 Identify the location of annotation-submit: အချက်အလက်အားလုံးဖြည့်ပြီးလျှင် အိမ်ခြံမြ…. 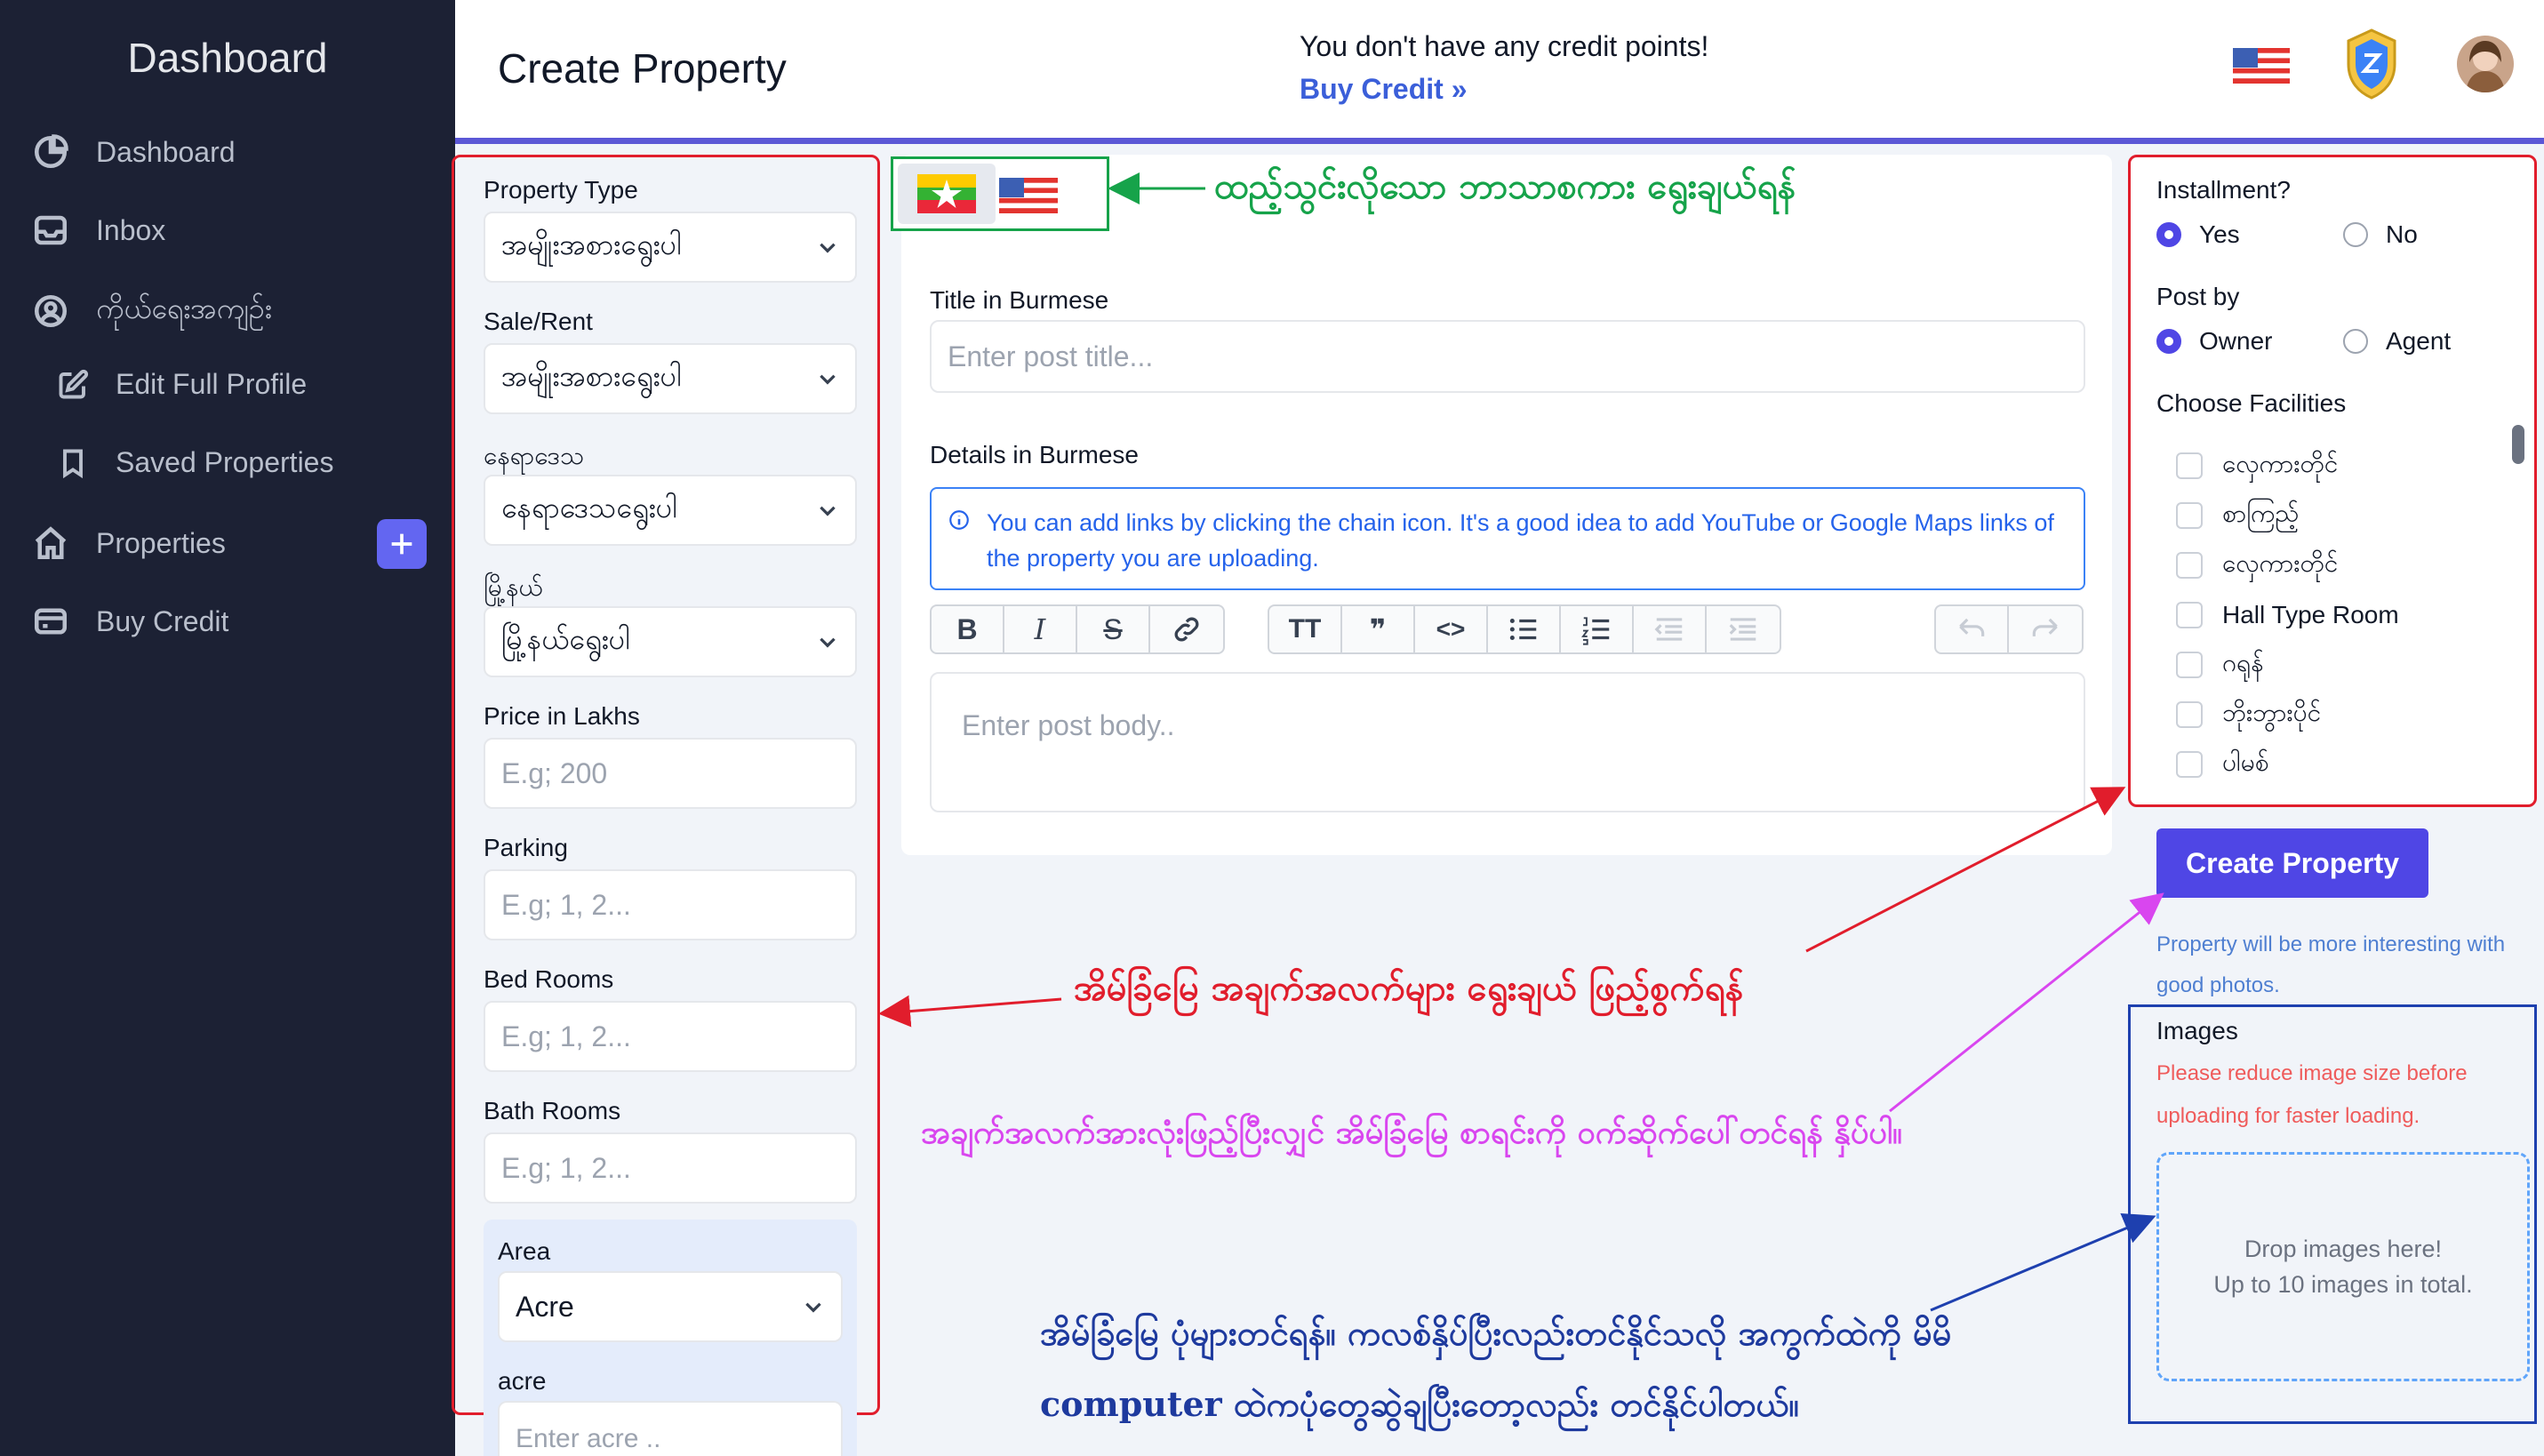
(1411, 1132).